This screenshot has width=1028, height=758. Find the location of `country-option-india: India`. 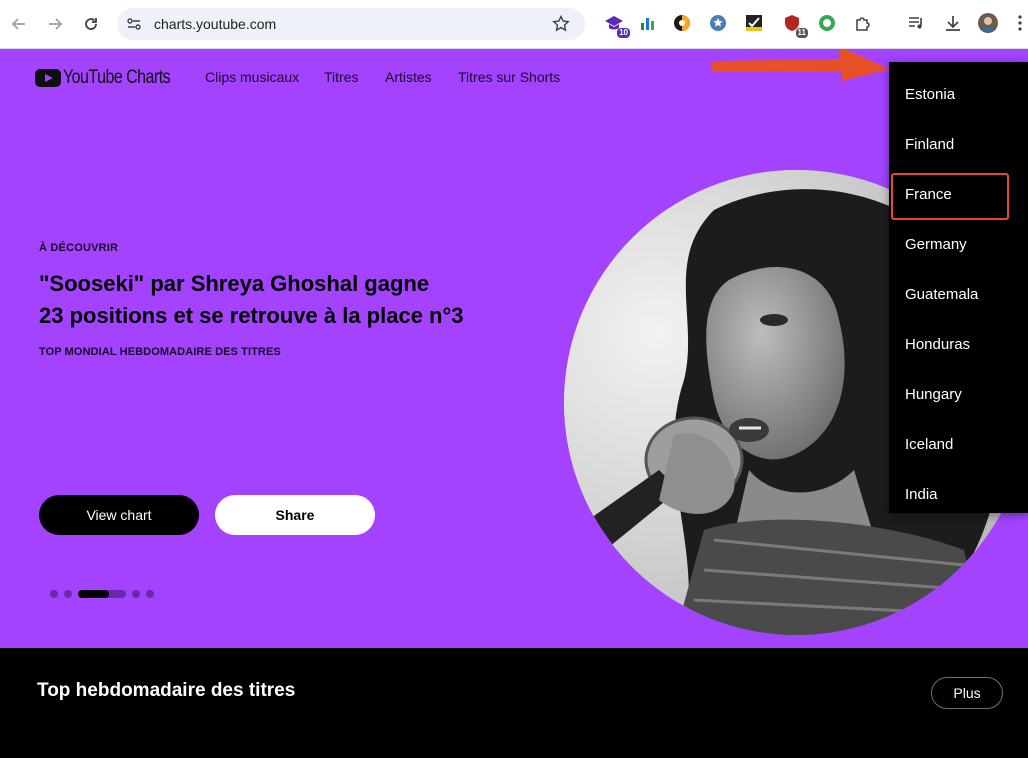

country-option-india: India is located at coordinates (921, 494).